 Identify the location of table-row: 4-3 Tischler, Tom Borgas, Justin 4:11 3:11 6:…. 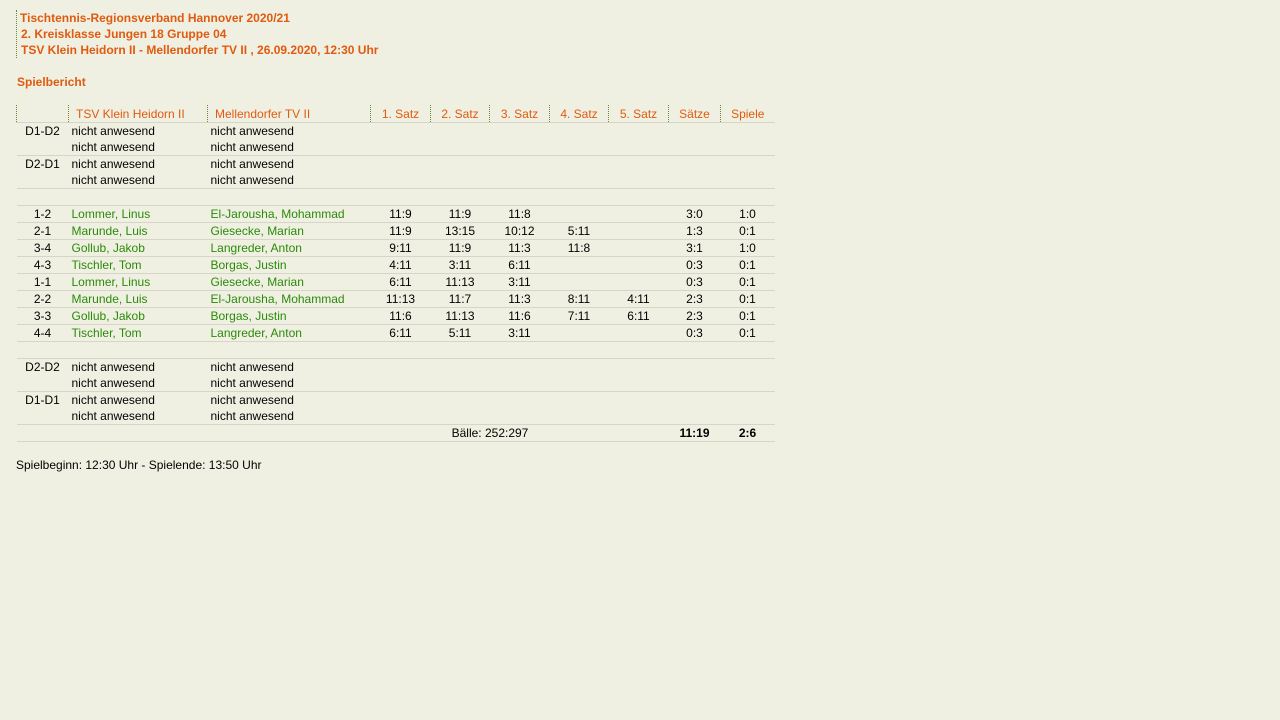
(395, 265).